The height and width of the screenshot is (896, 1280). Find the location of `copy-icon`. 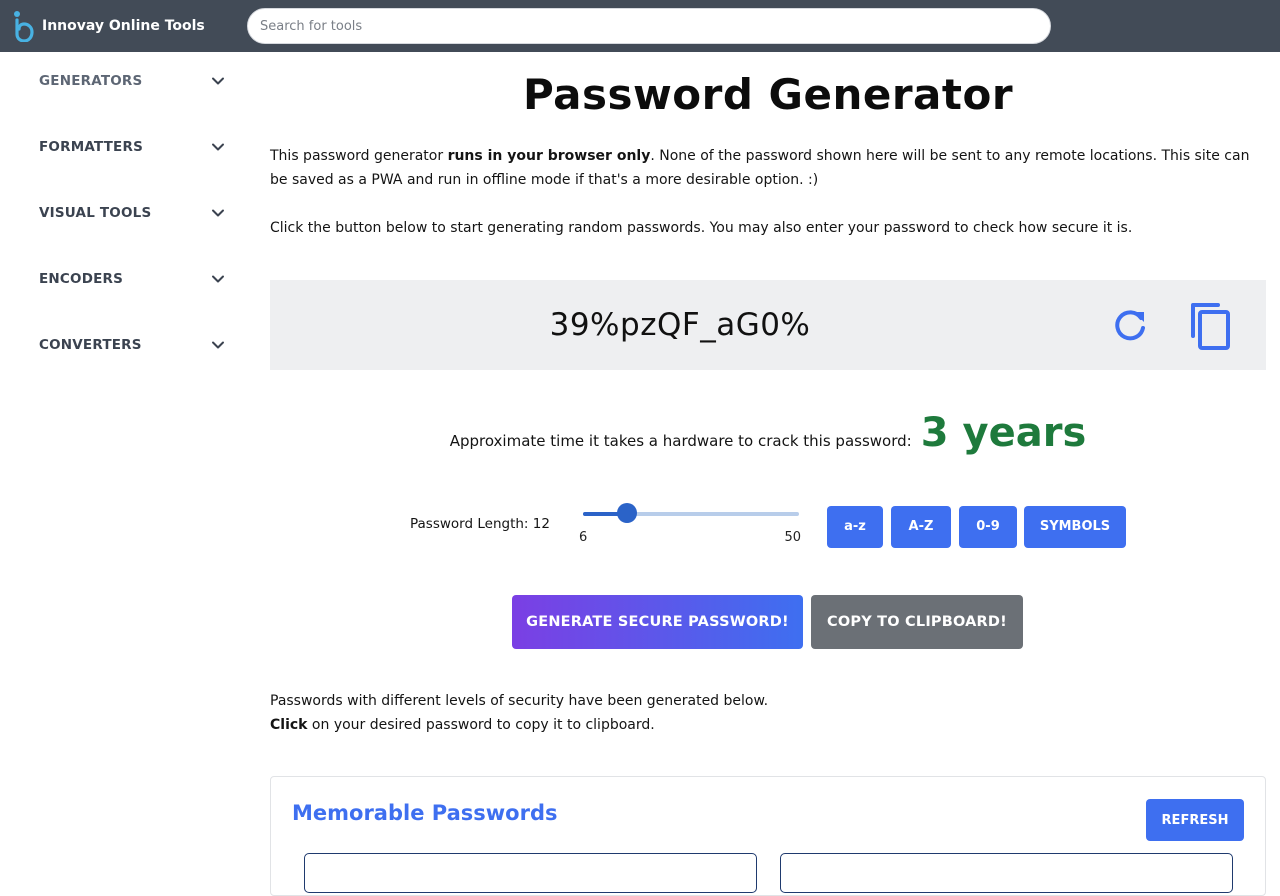

copy-icon is located at coordinates (1211, 327).